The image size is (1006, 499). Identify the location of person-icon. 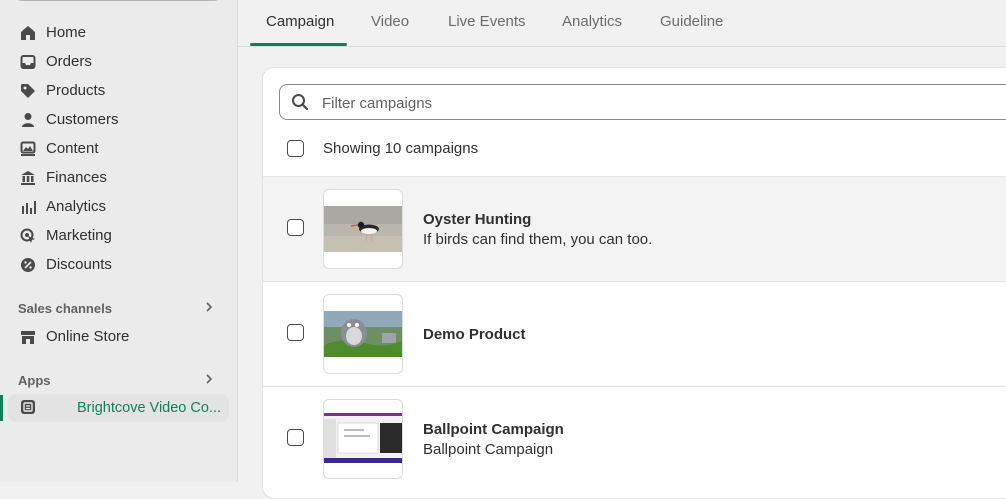
(28, 120).